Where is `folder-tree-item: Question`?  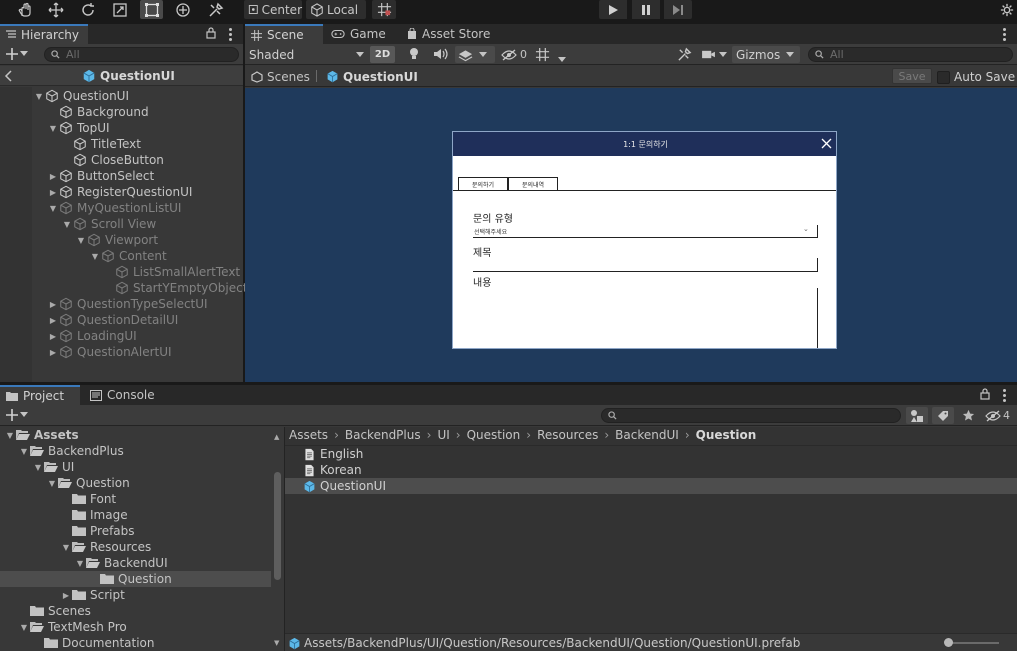 folder-tree-item: Question is located at coordinates (135, 579).